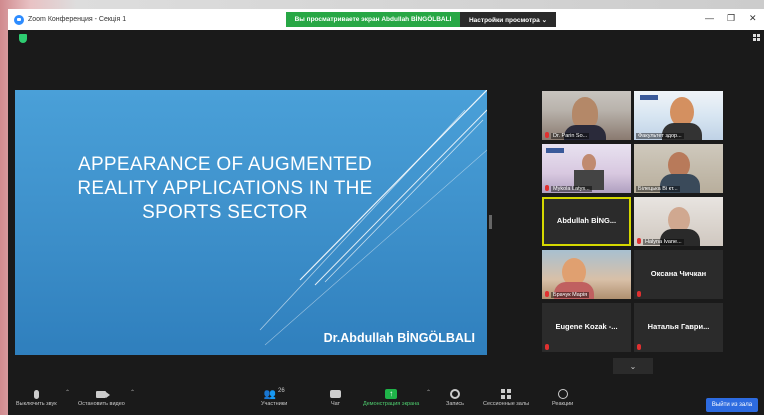 Image resolution: width=764 pixels, height=415 pixels. I want to click on stop-video-button: Остановить видео, so click(101, 397).